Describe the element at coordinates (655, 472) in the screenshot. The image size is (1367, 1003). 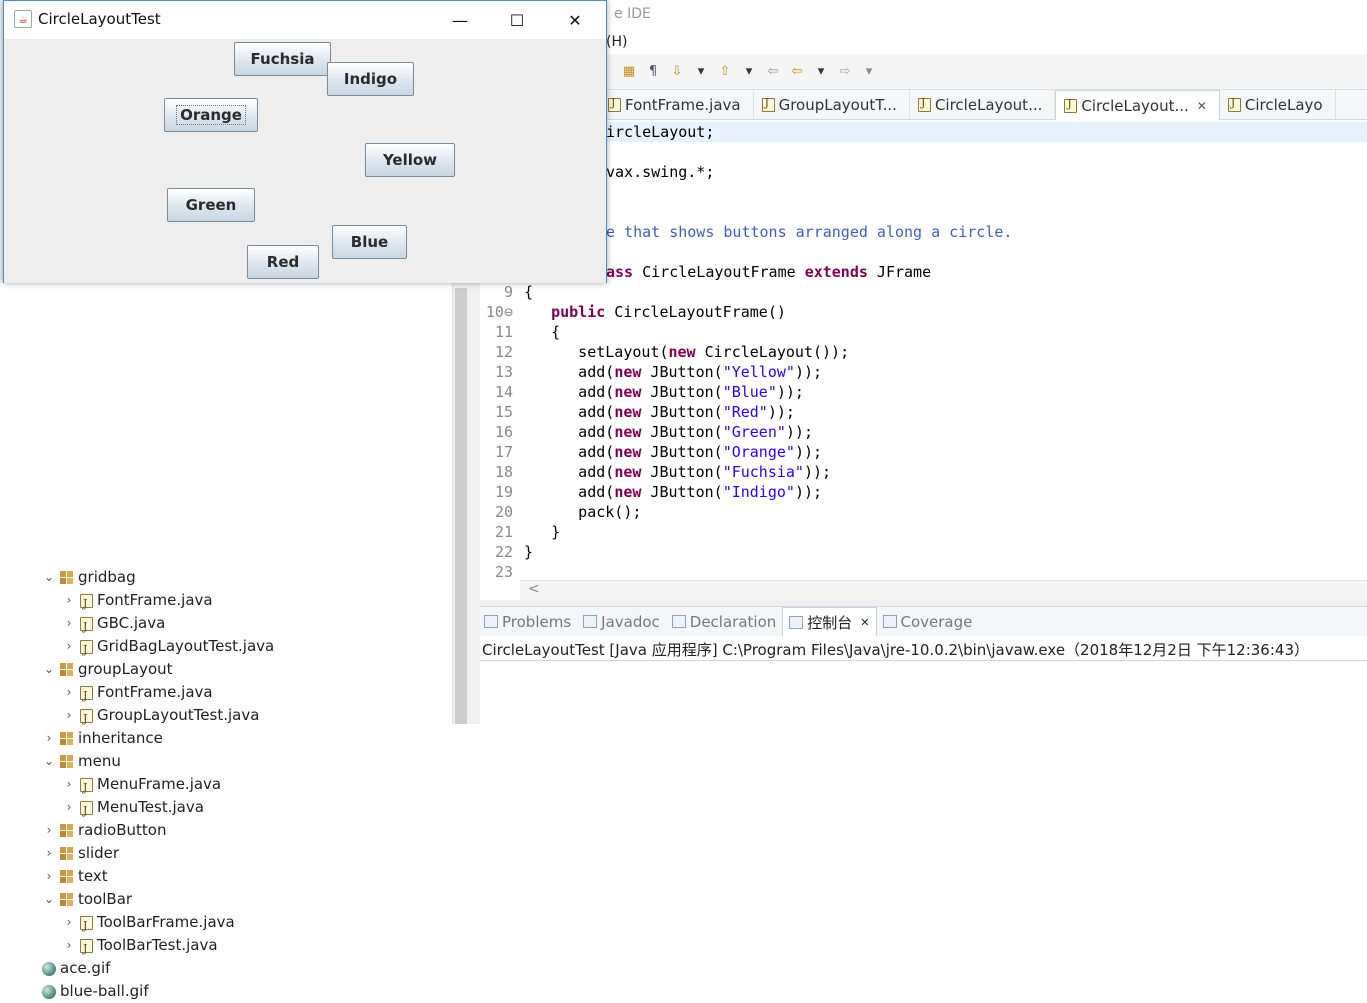
I see `code-line: 18 add(new JButton("Fuchsia"));` at that location.